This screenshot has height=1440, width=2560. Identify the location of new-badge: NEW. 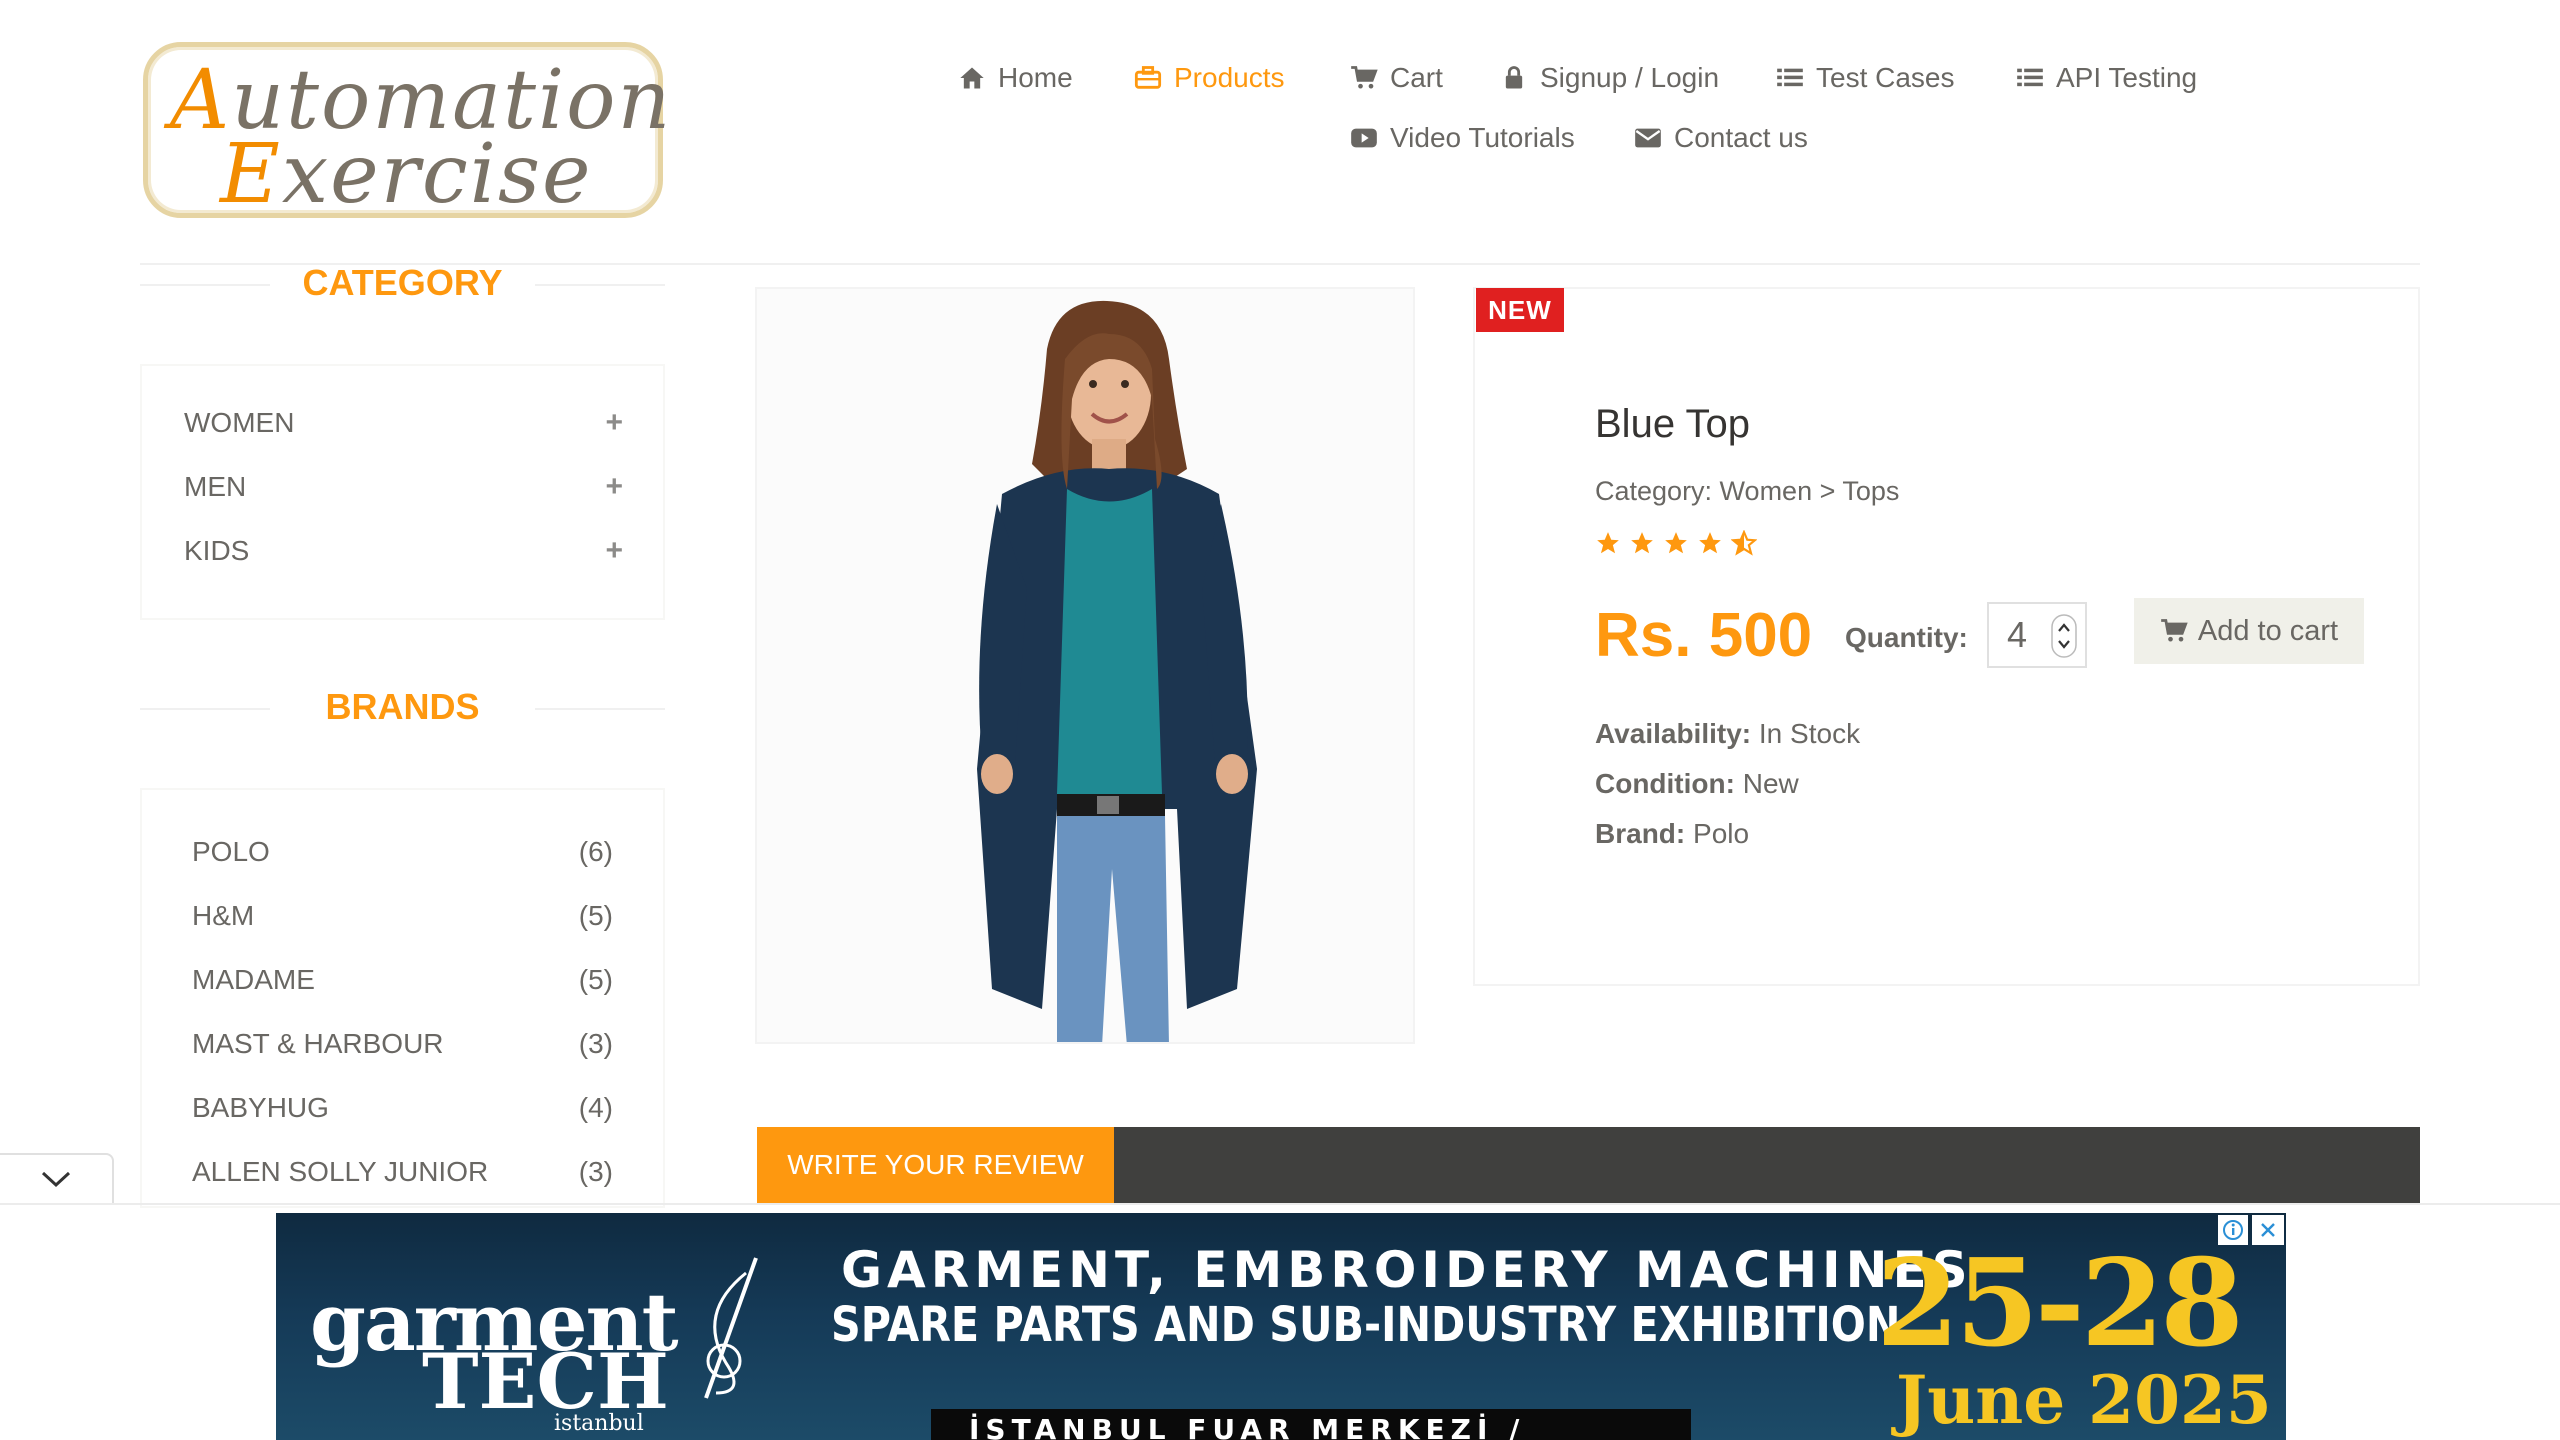
(1520, 310).